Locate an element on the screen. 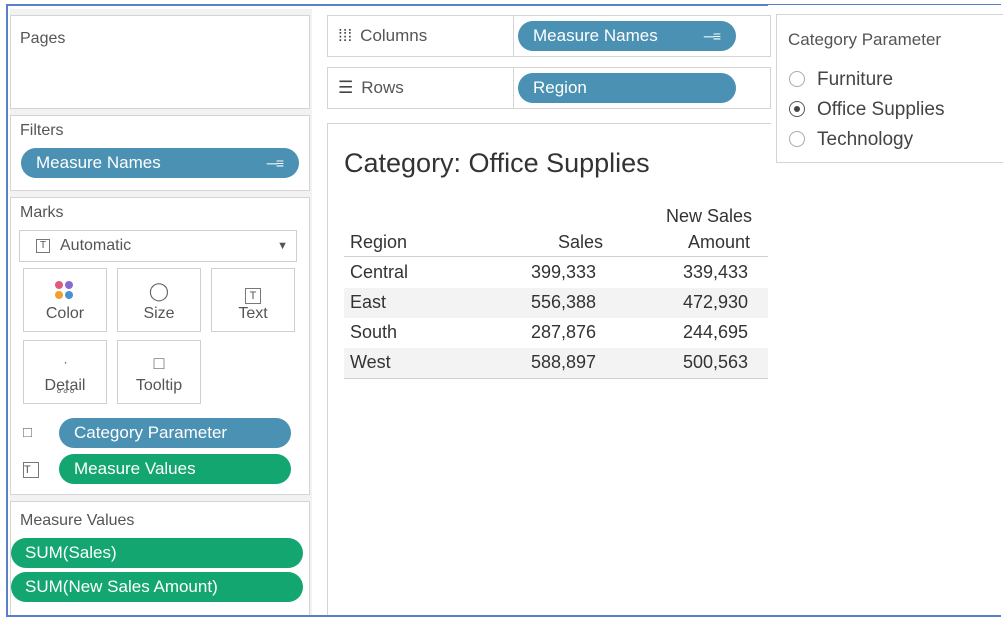 The height and width of the screenshot is (619, 1003). cell-sales: 556,388 is located at coordinates (564, 302).